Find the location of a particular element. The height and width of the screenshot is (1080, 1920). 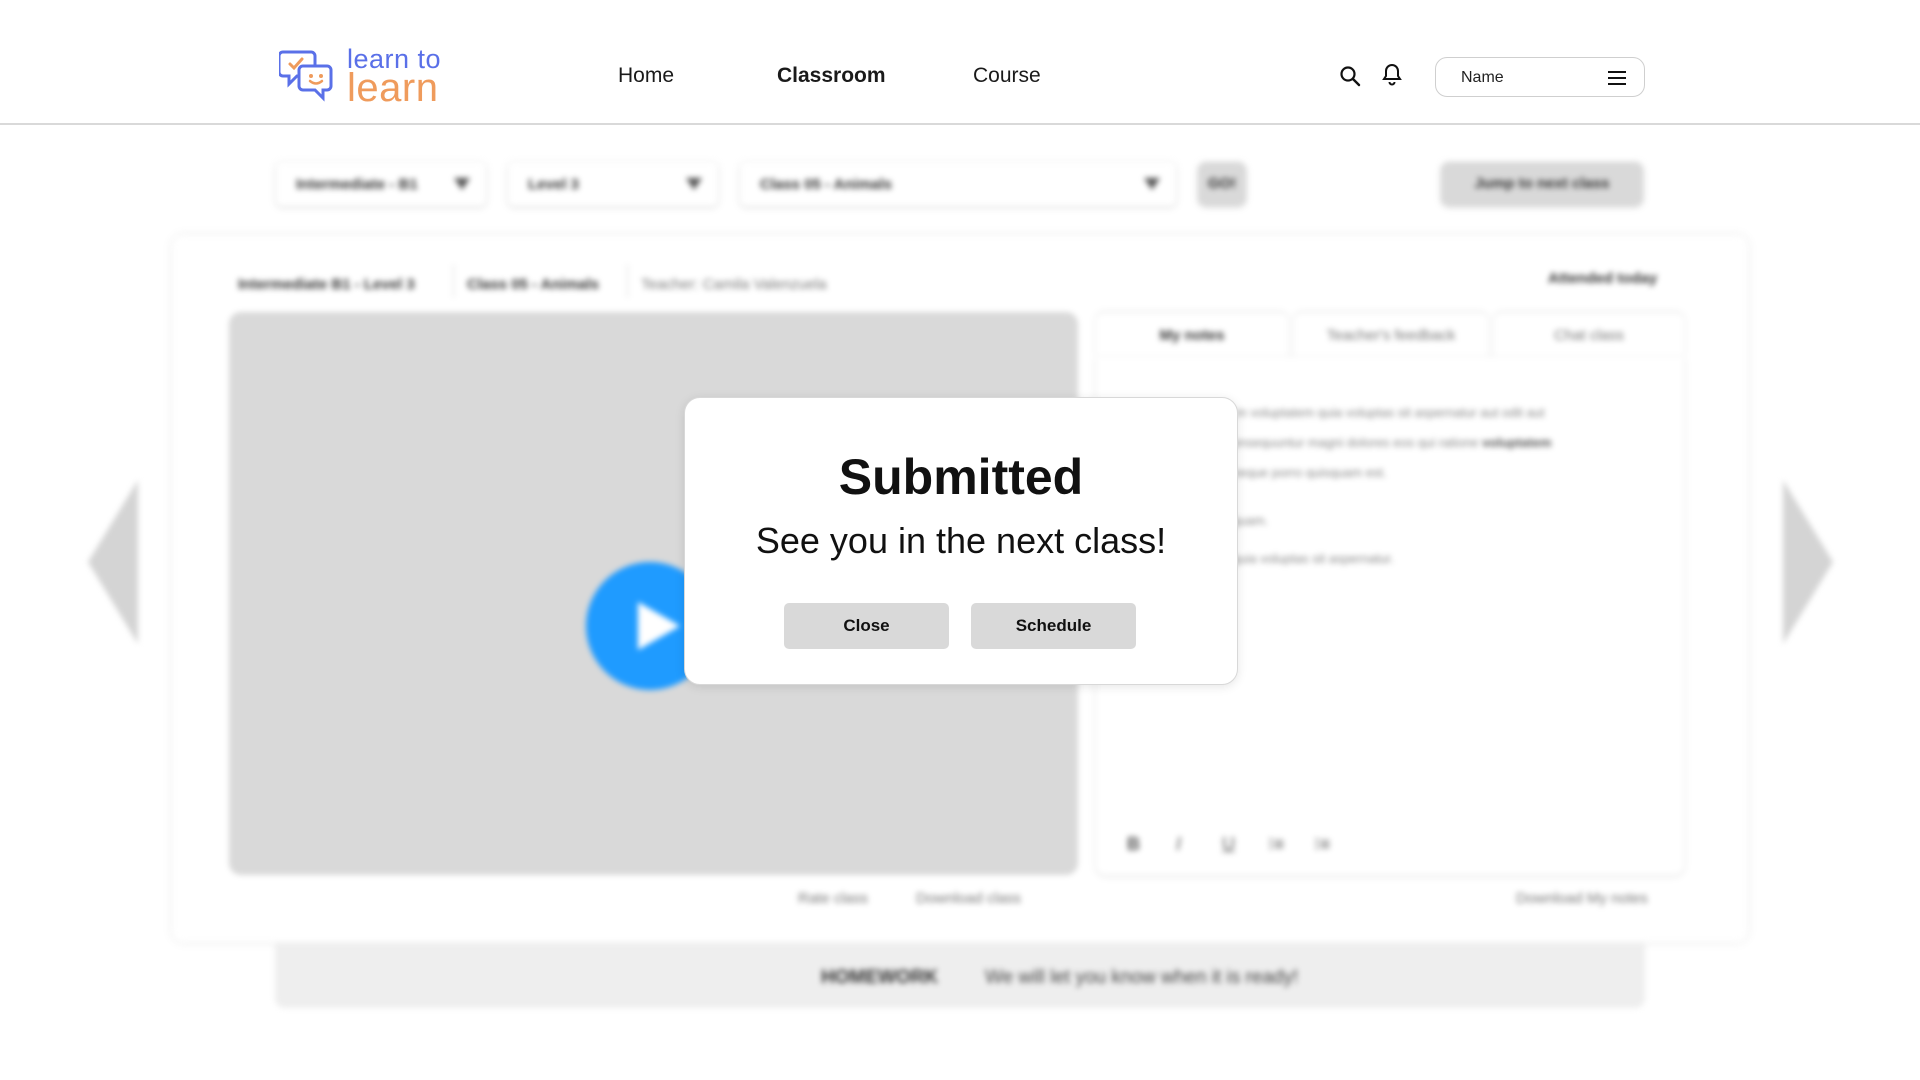

download-class-link: Download class is located at coordinates (968, 898).